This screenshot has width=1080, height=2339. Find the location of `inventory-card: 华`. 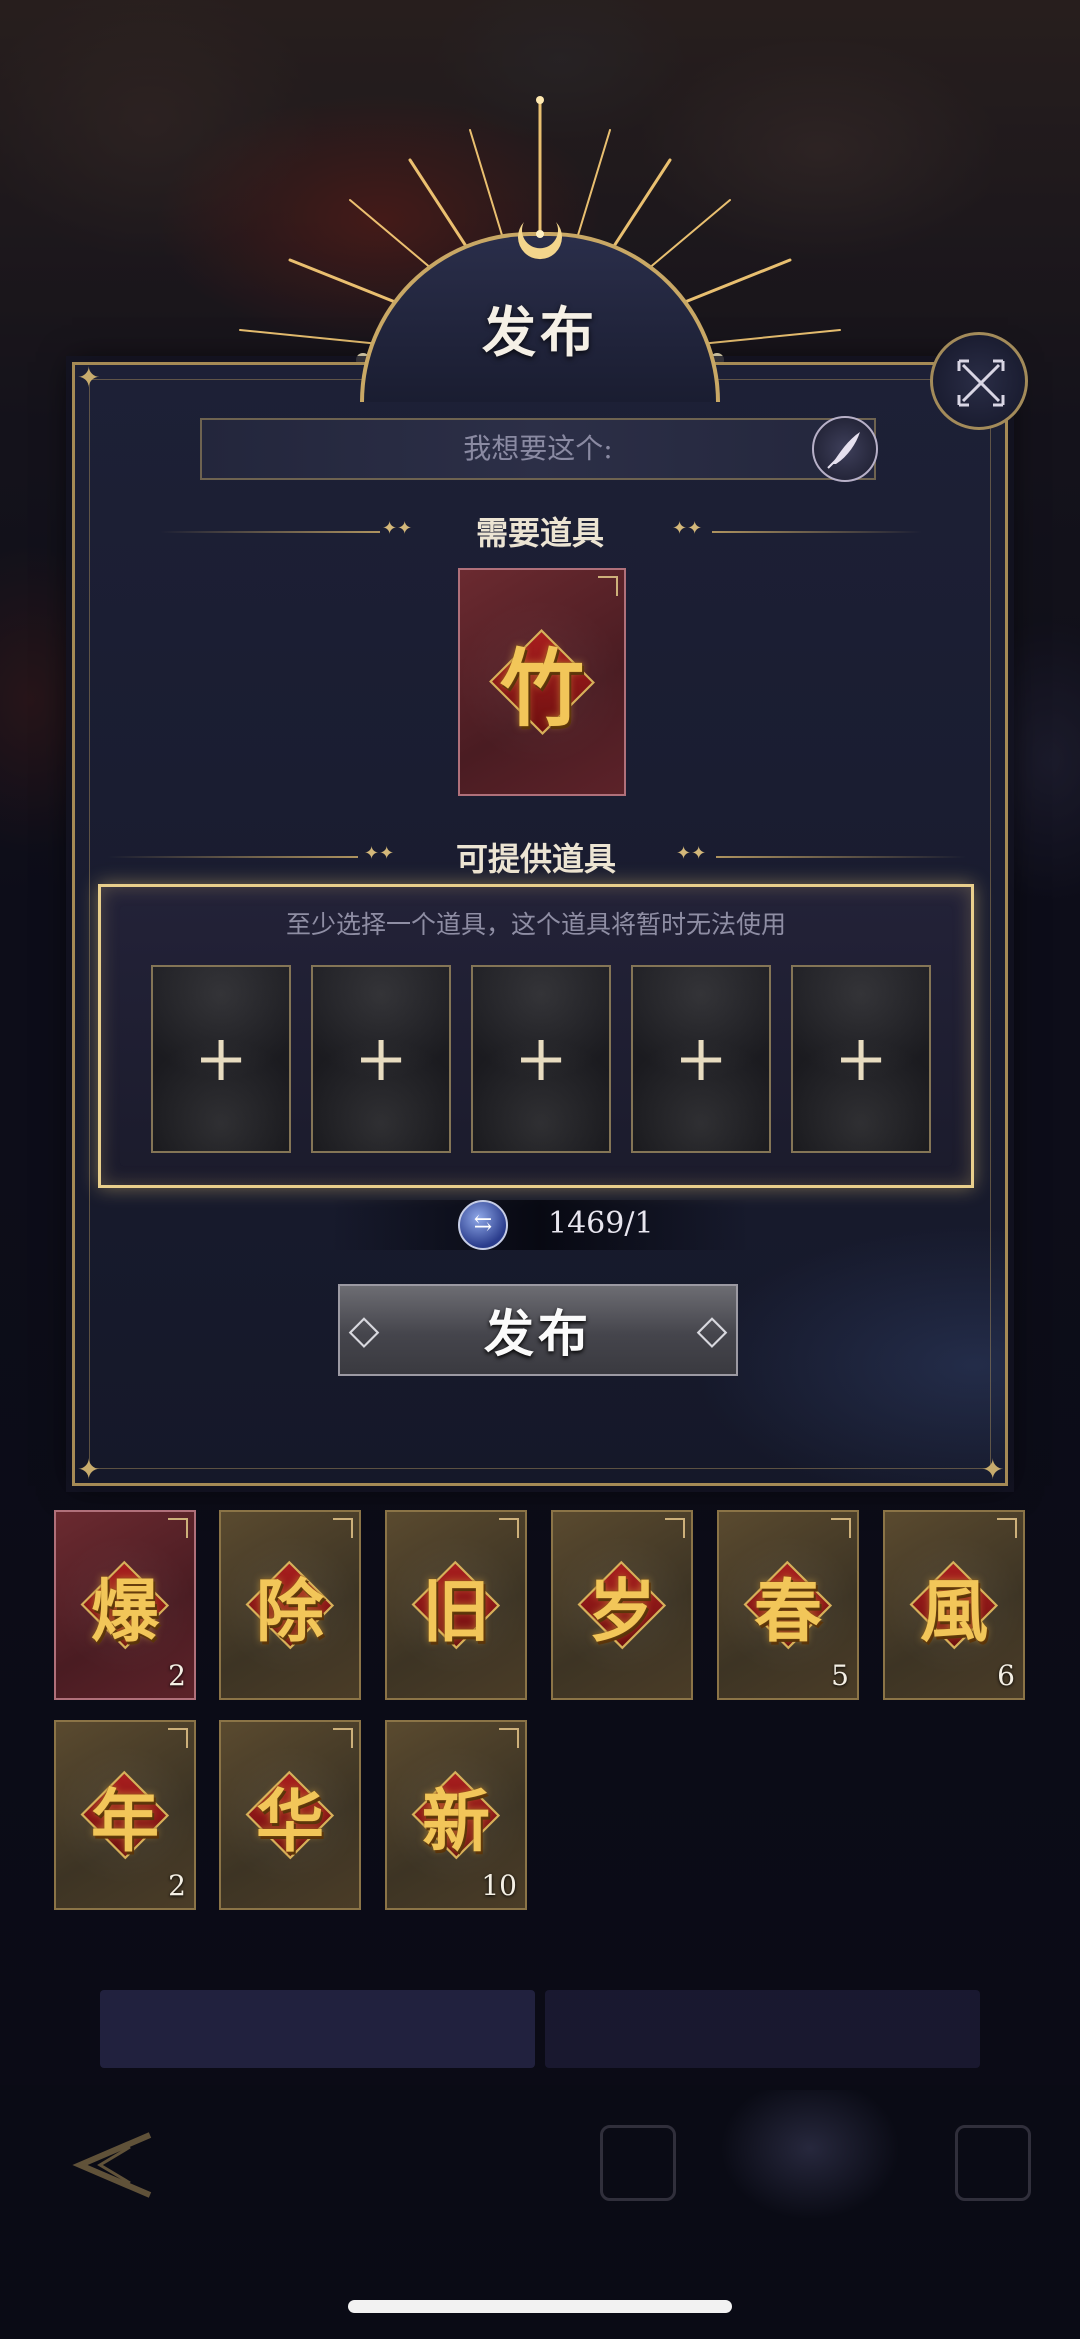

inventory-card: 华 is located at coordinates (290, 1815).